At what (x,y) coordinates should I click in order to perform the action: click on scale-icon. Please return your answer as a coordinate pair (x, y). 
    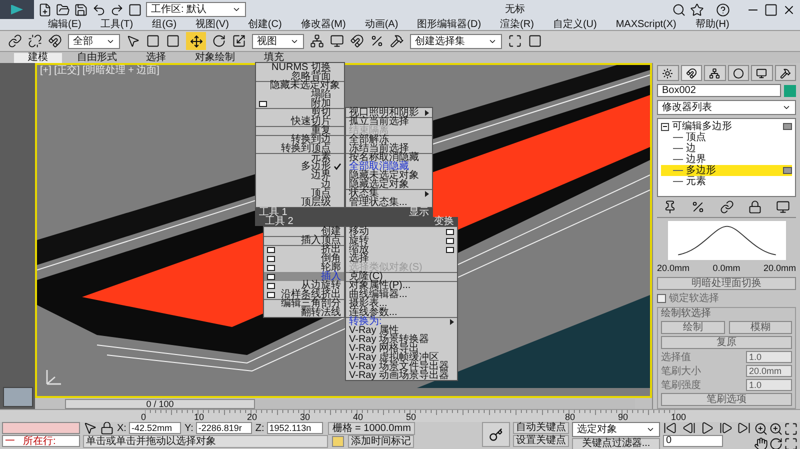
    Looking at the image, I should click on (239, 41).